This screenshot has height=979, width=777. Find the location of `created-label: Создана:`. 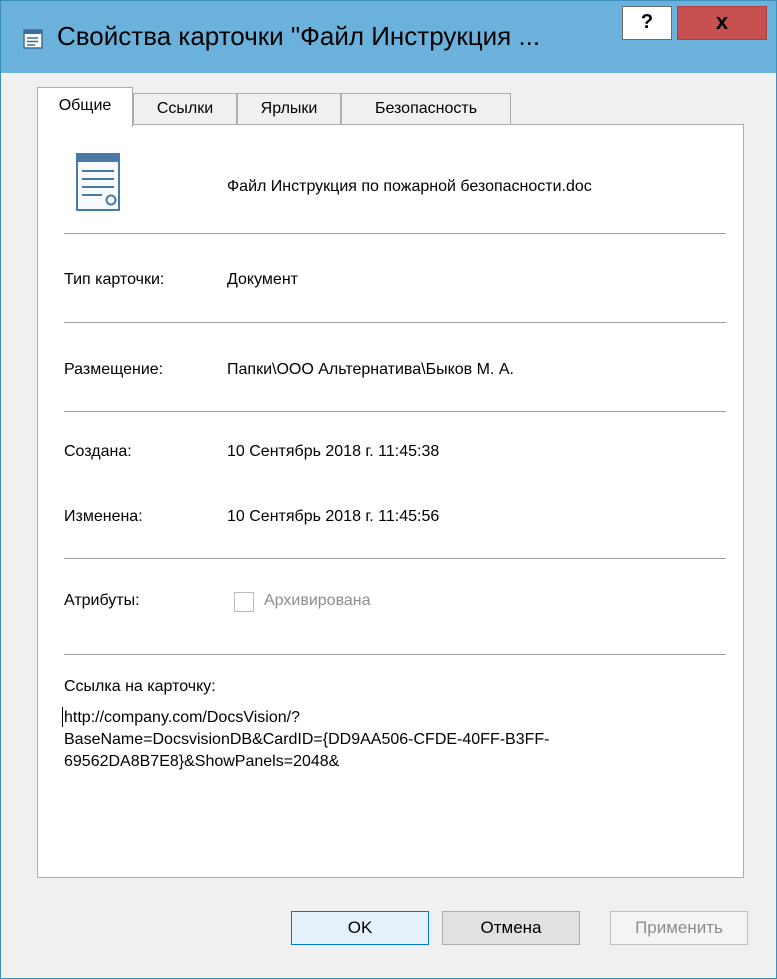

created-label: Создана: is located at coordinates (98, 451).